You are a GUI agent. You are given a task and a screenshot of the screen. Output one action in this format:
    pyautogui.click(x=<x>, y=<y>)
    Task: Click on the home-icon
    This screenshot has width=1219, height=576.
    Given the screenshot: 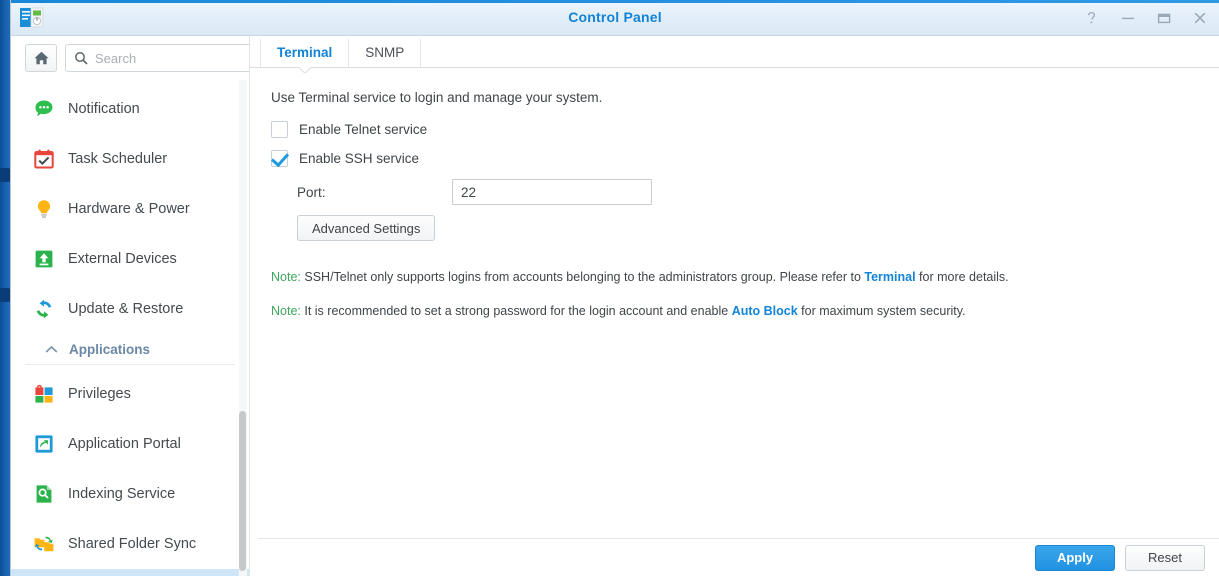 What is the action you would take?
    pyautogui.click(x=41, y=58)
    